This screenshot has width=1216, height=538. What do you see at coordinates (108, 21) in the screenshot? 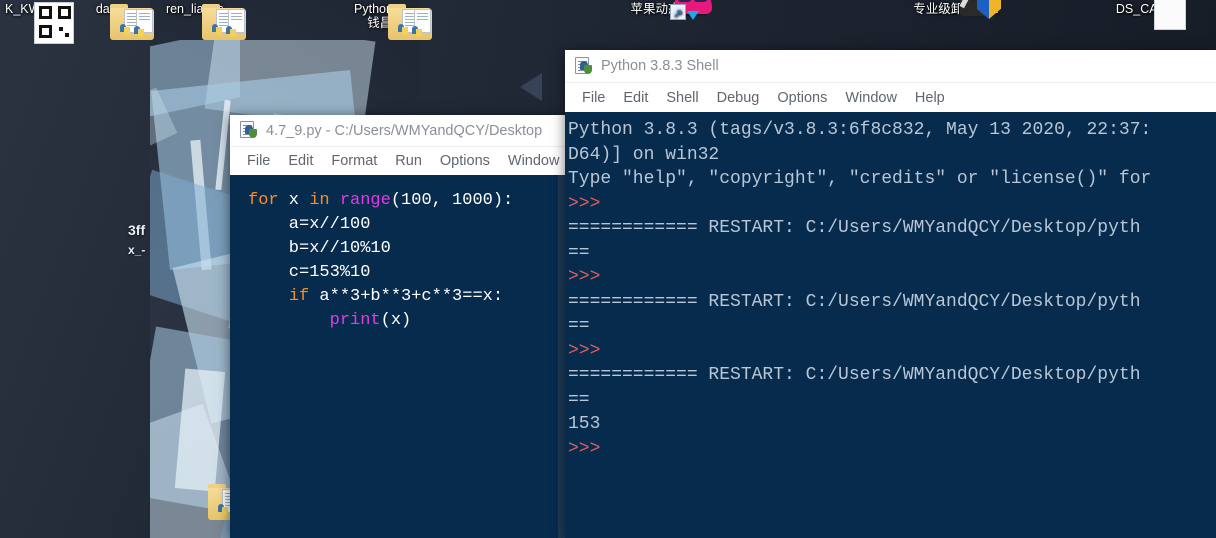
I see `icon-data: data` at bounding box center [108, 21].